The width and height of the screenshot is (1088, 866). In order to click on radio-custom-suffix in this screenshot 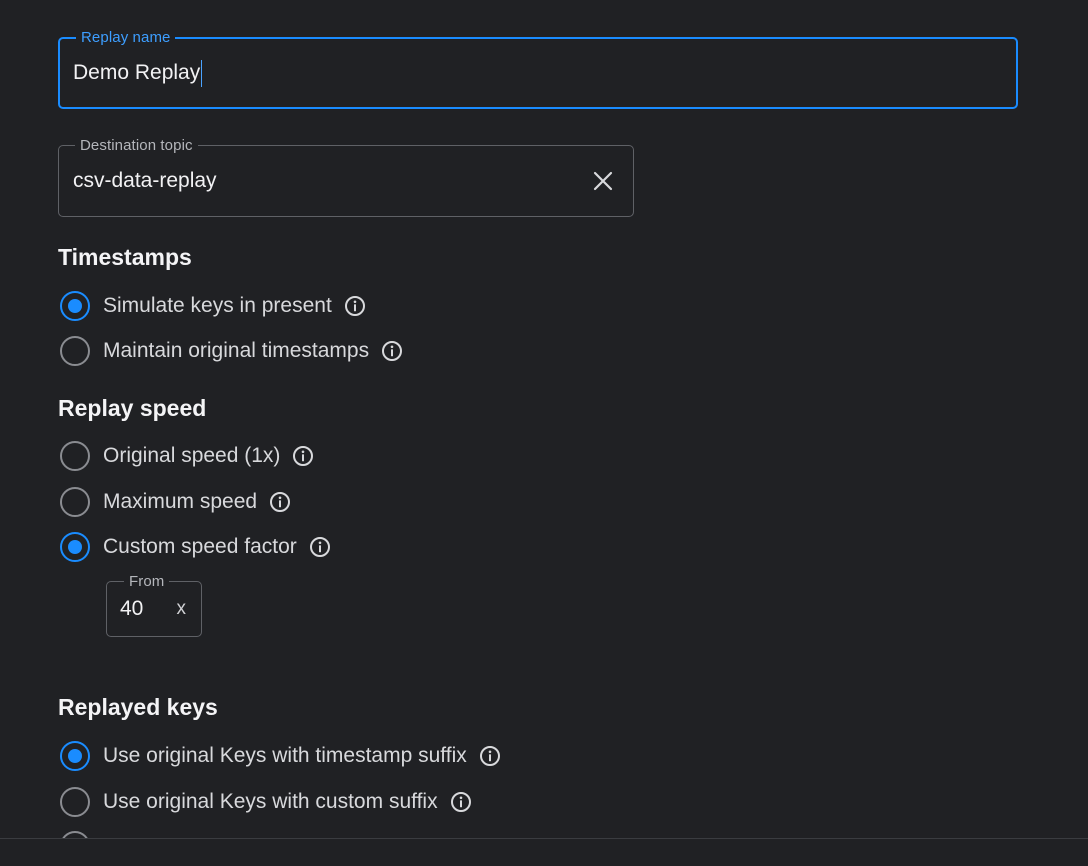, I will do `click(75, 802)`.